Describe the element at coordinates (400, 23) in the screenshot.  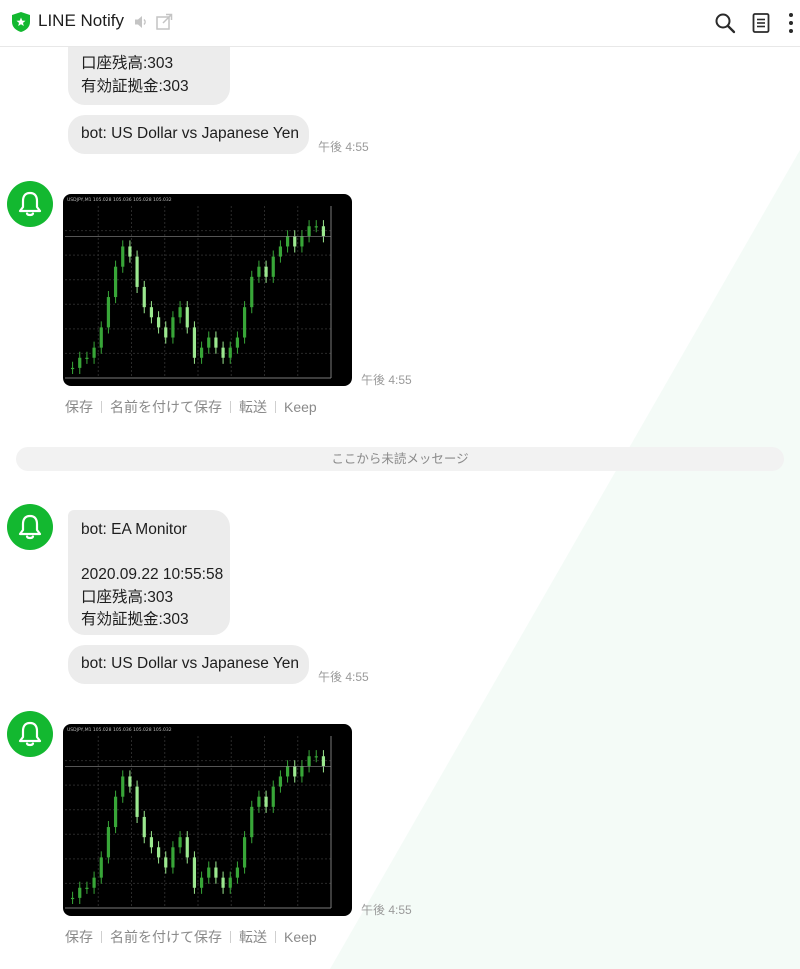
I see `header-bar: LINE Notify` at that location.